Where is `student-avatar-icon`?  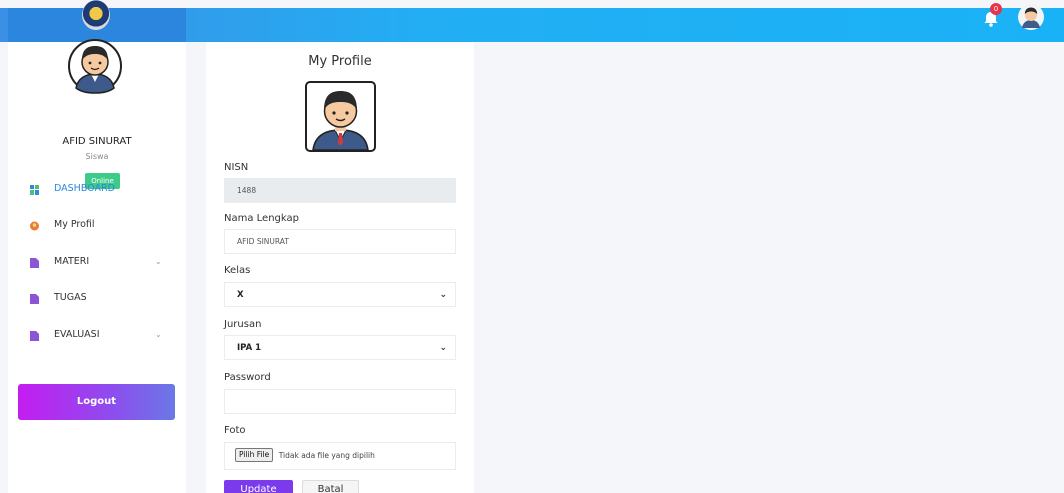 student-avatar-icon is located at coordinates (340, 120).